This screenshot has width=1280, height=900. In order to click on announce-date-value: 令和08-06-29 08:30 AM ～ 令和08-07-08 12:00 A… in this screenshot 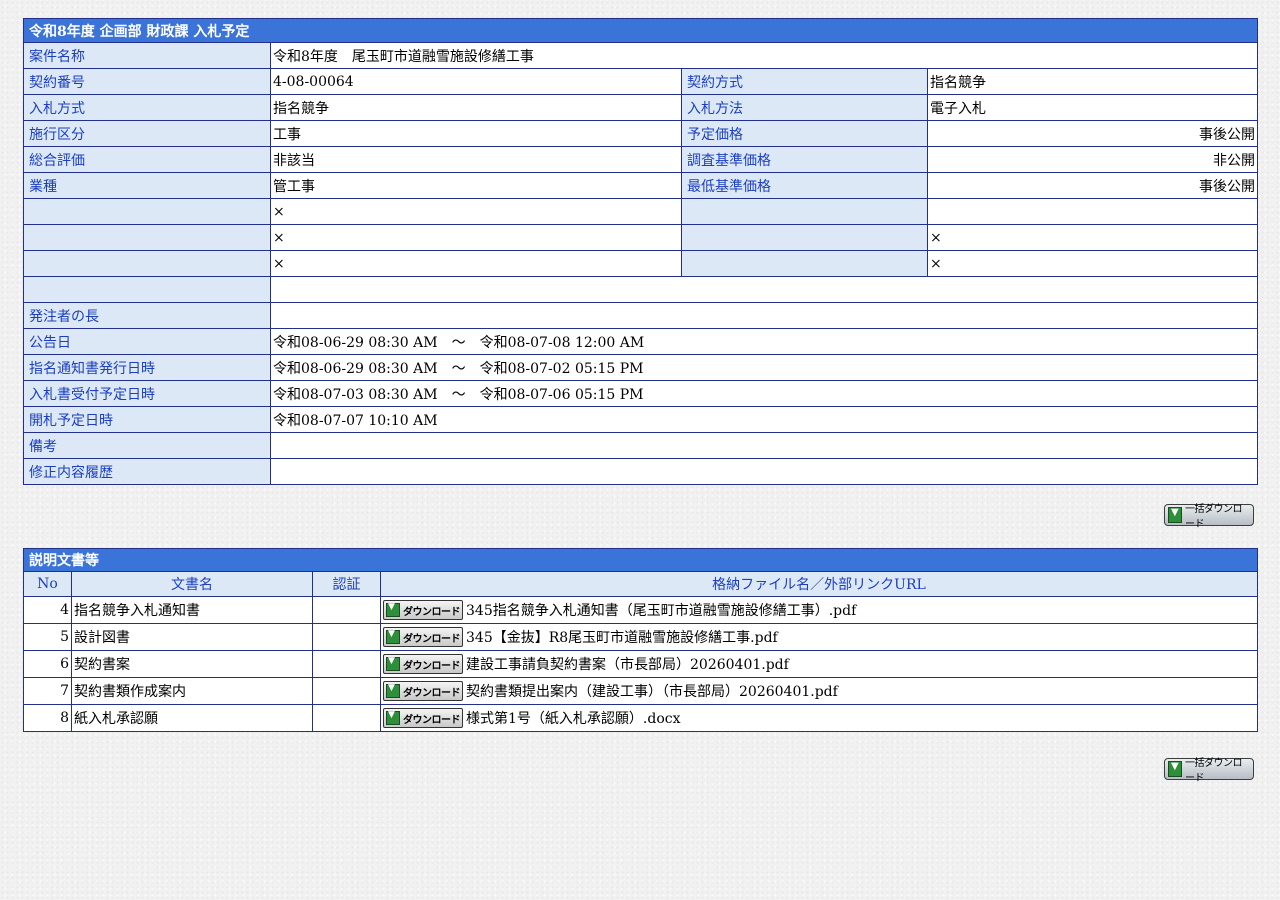, I will do `click(764, 341)`.